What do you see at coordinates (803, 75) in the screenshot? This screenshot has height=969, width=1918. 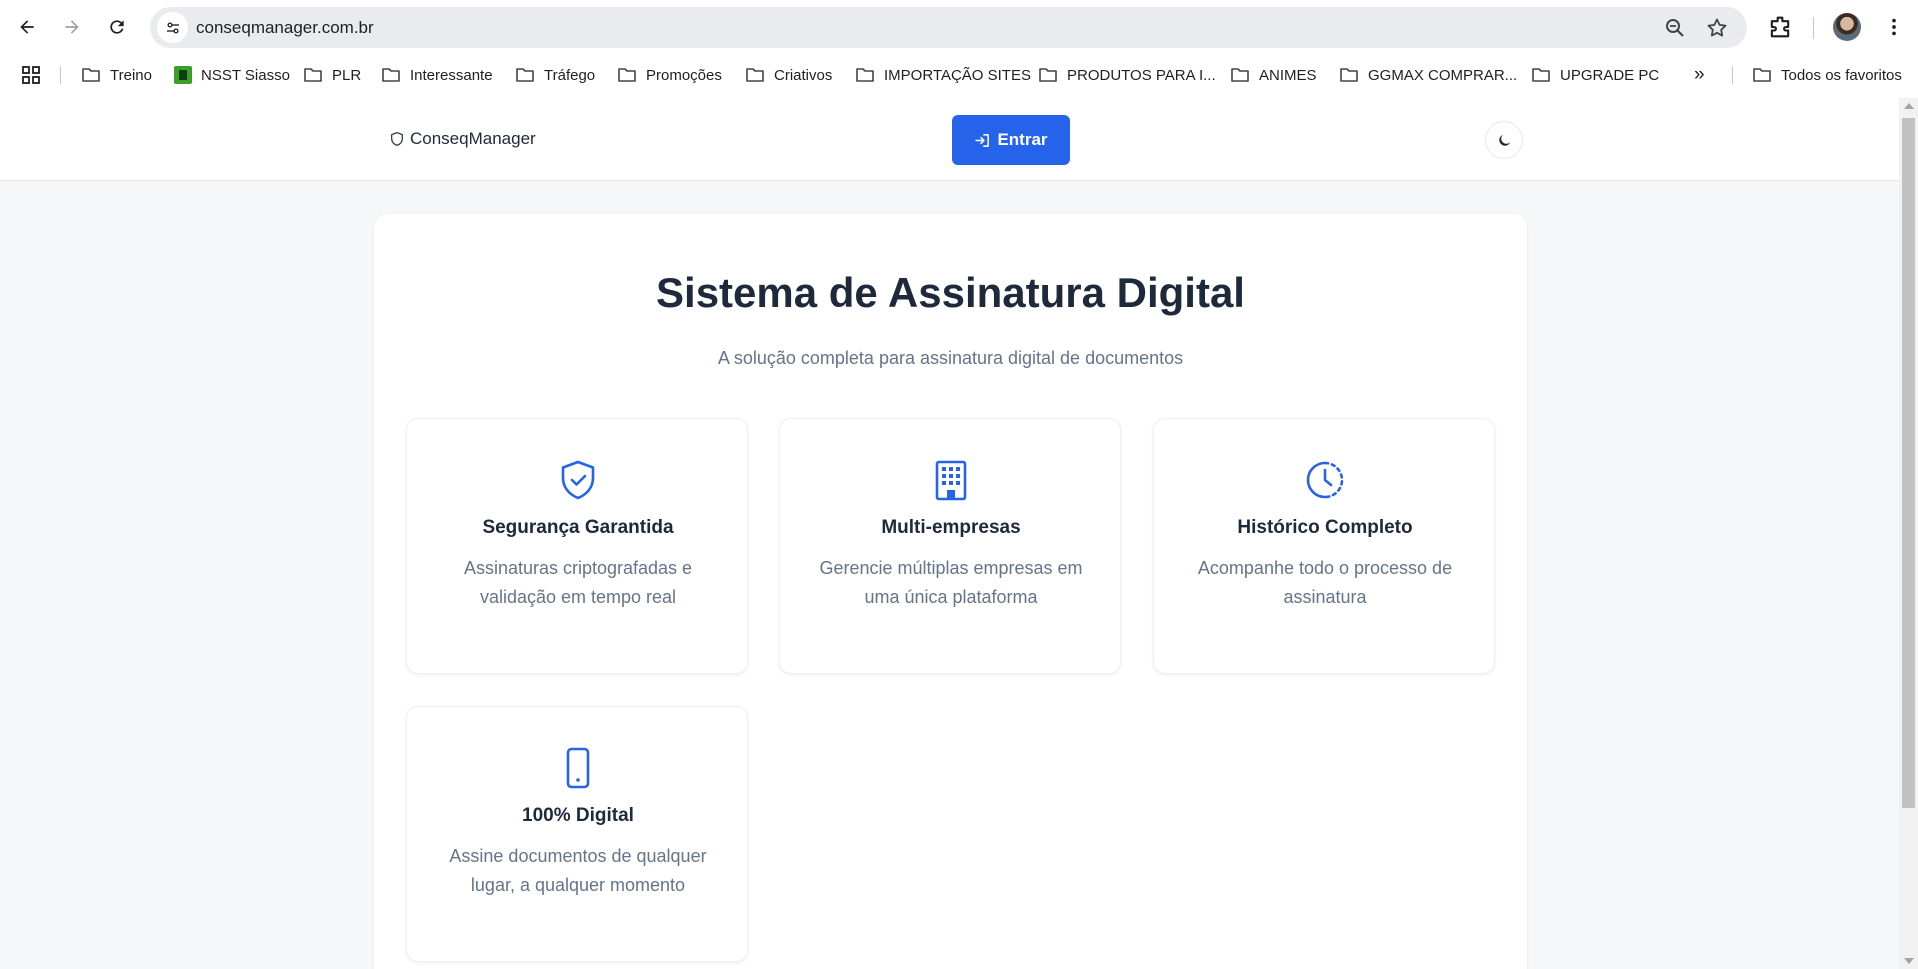 I see `bookmark-label: Criativos` at bounding box center [803, 75].